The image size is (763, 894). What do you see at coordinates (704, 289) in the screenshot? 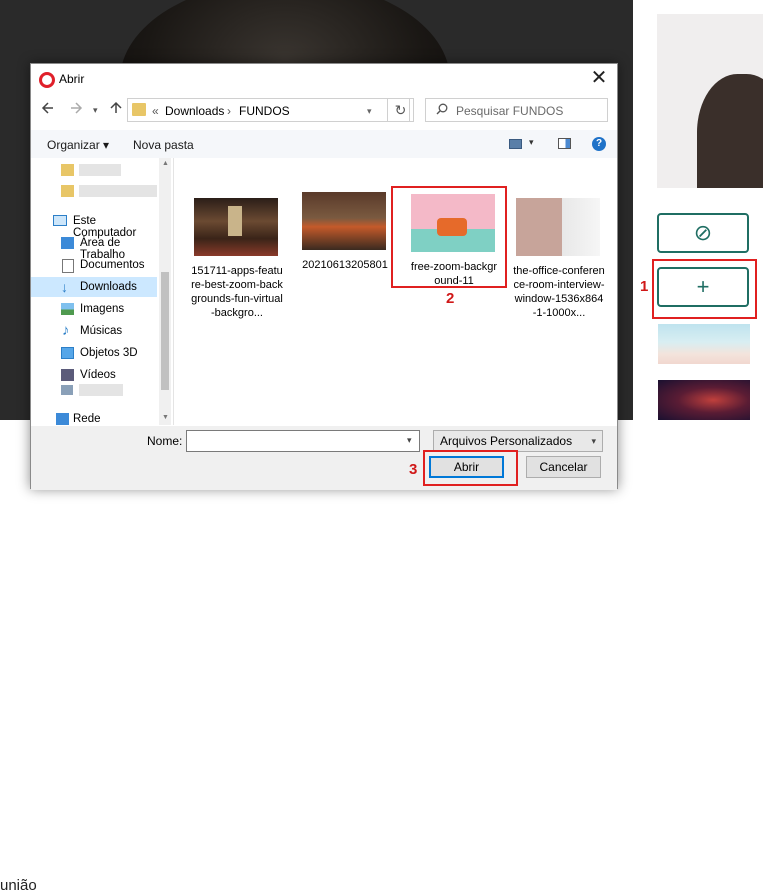
I see `highlight-add-button` at bounding box center [704, 289].